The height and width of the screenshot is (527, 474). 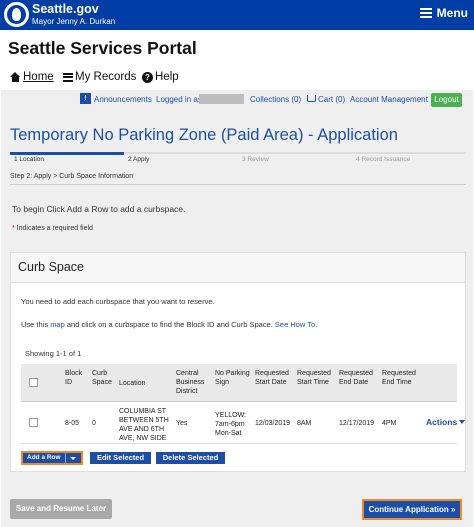 I want to click on step-location: 1 Location, so click(x=29, y=159).